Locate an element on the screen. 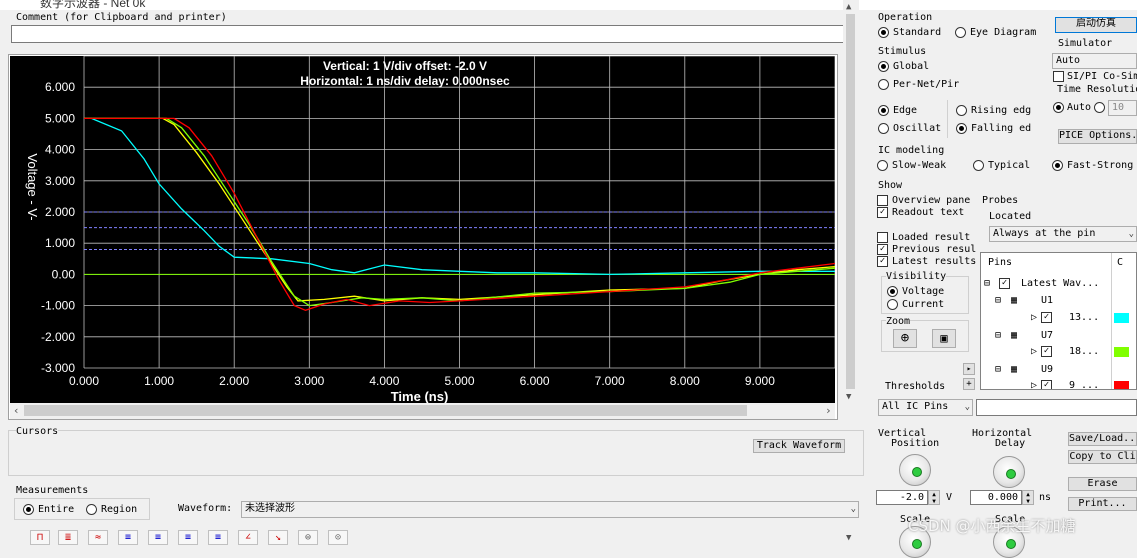 This screenshot has height=558, width=1137. measure-tool-icon: ∠ is located at coordinates (248, 537).